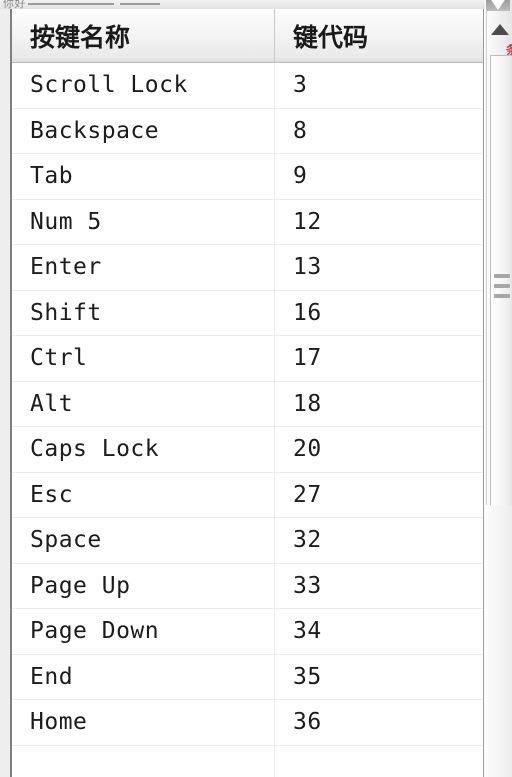  What do you see at coordinates (498, 641) in the screenshot?
I see `scrollbar-lower-area` at bounding box center [498, 641].